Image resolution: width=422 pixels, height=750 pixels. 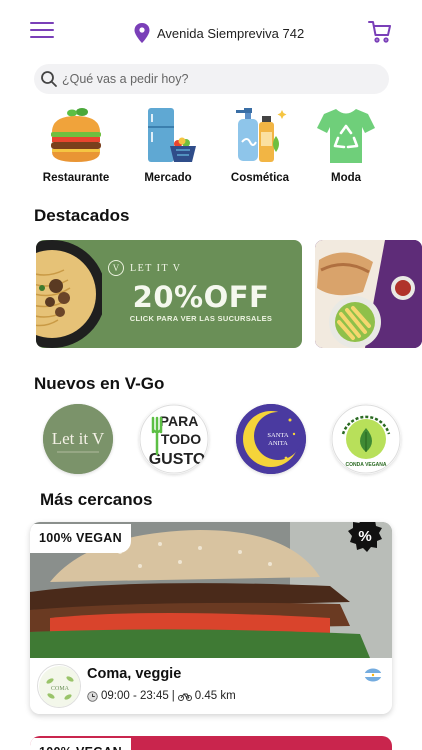 I want to click on category-mercado: Mercado, so click(x=168, y=145).